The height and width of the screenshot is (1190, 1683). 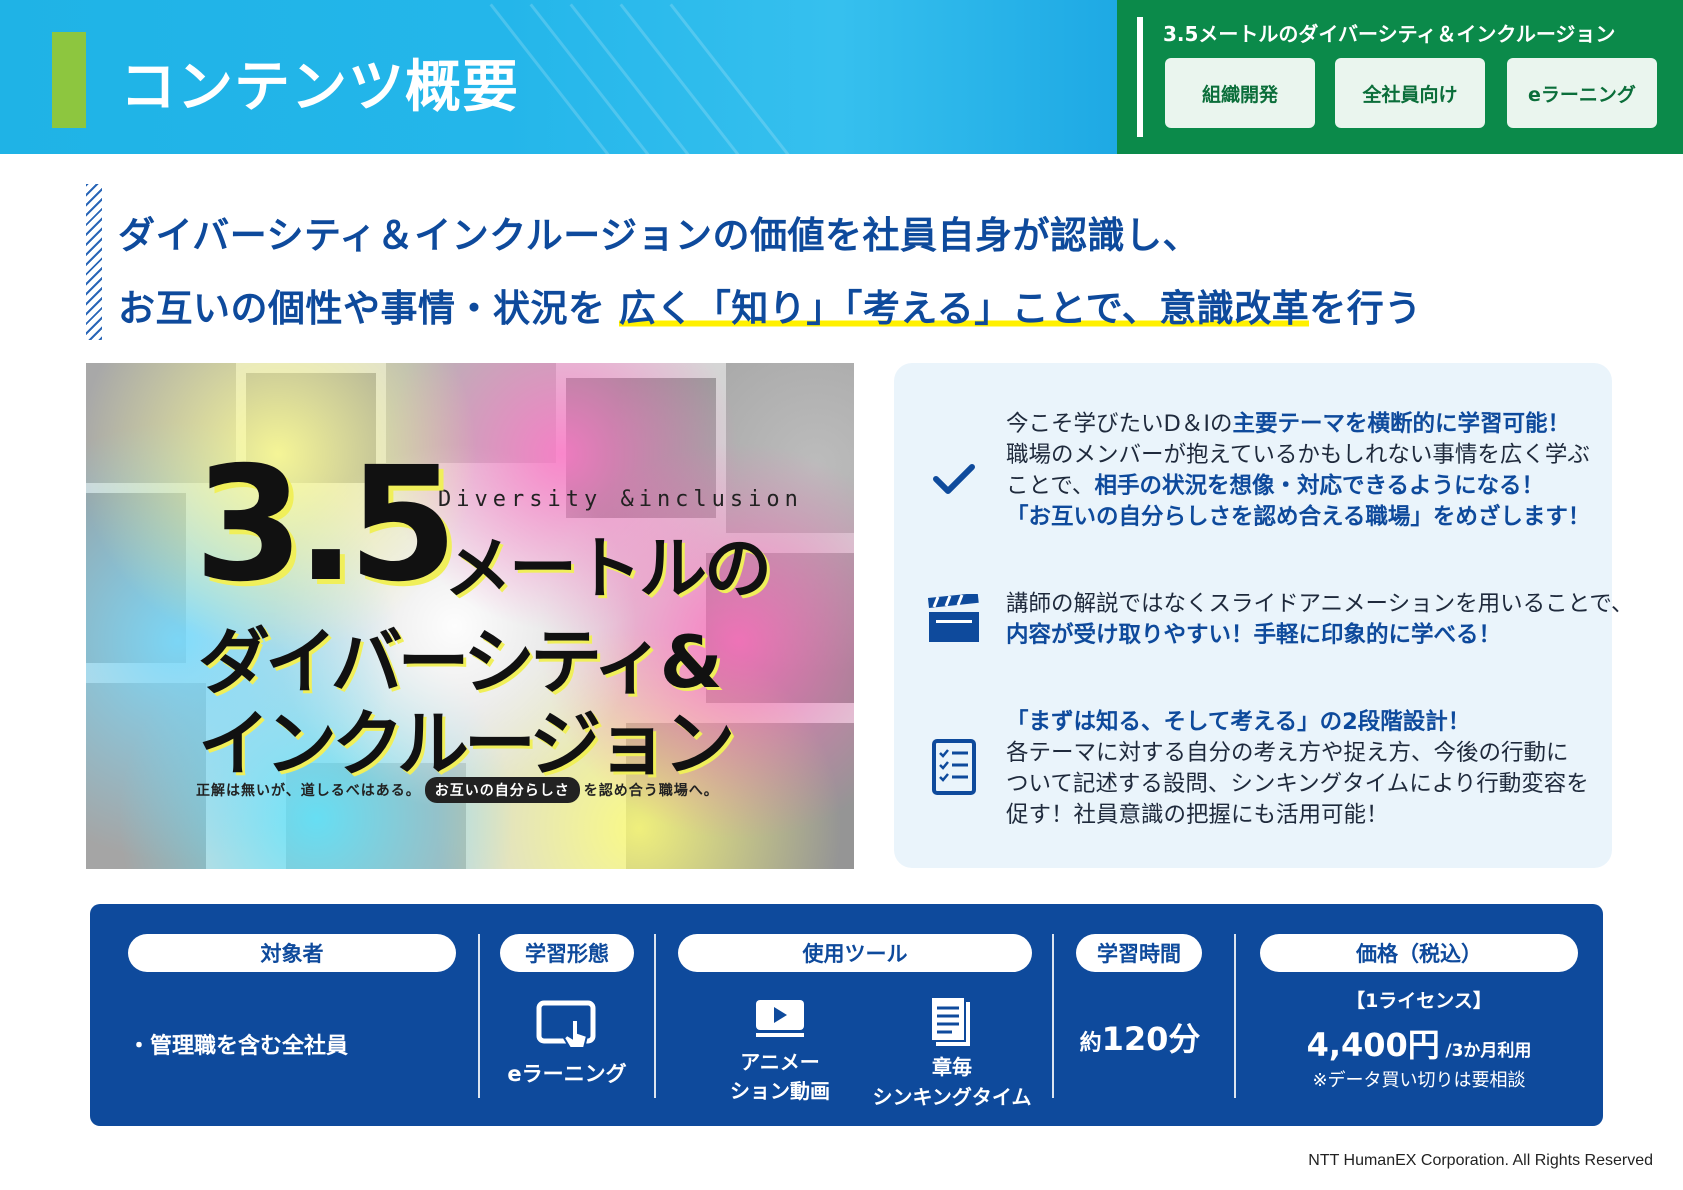 What do you see at coordinates (1238, 722) in the screenshot?
I see `feature-emphasis: 「まずは知る、そして考える」の2段階設計！` at bounding box center [1238, 722].